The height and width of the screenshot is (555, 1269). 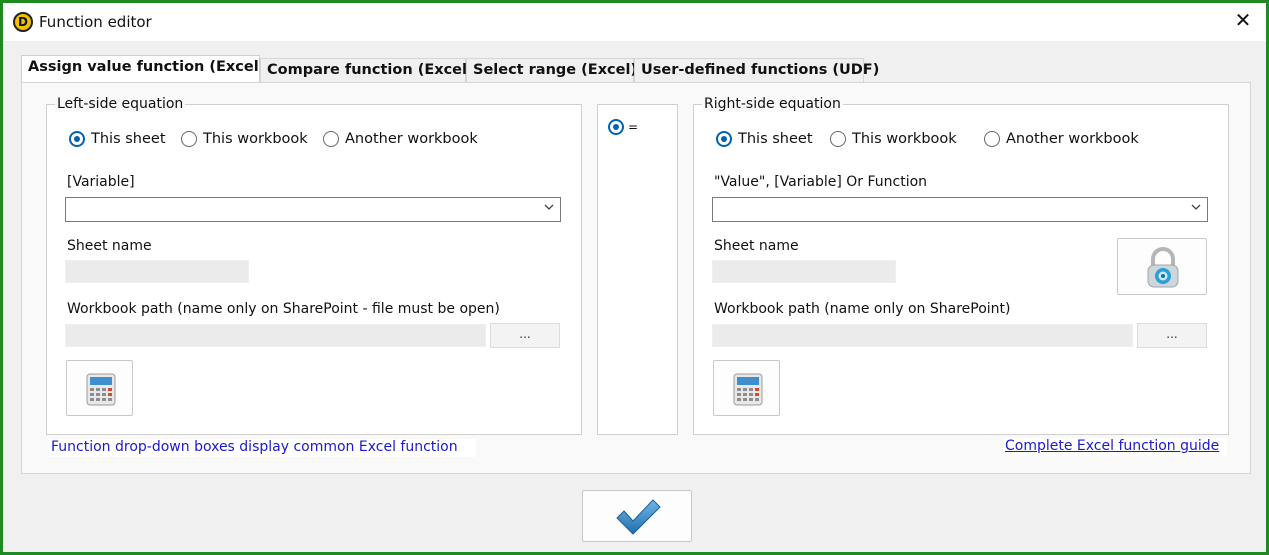 I want to click on right-radio-this-sheet: This sheet, so click(x=764, y=139).